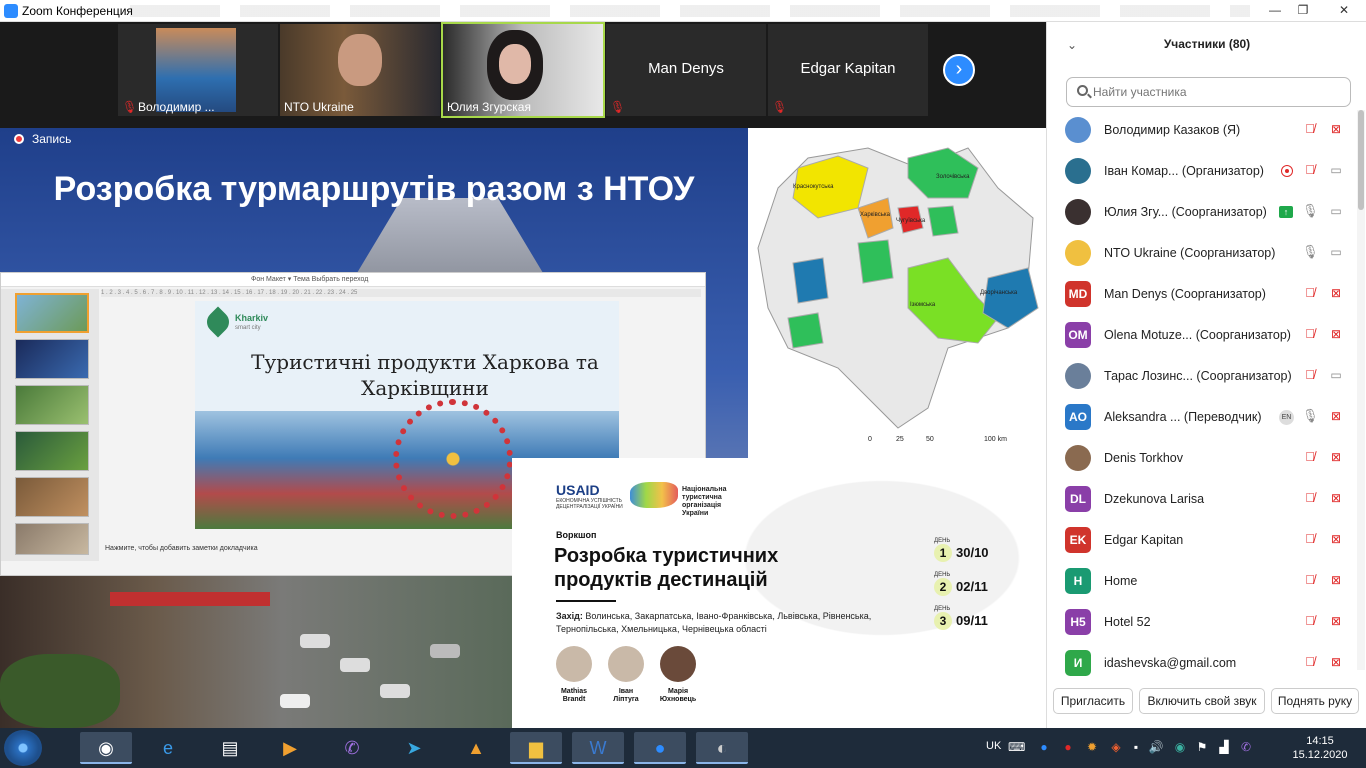 The width and height of the screenshot is (1366, 768). Describe the element at coordinates (686, 70) in the screenshot. I see `video-tile: Man Denys 🎙` at that location.